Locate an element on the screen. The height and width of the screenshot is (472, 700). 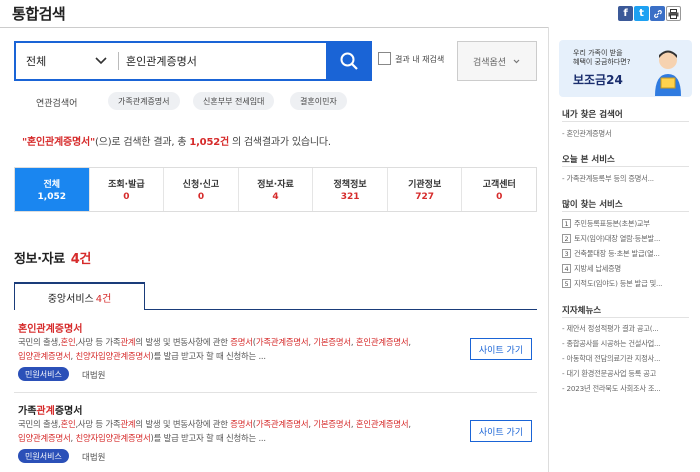
refine-search-checkbox is located at coordinates (384, 58).